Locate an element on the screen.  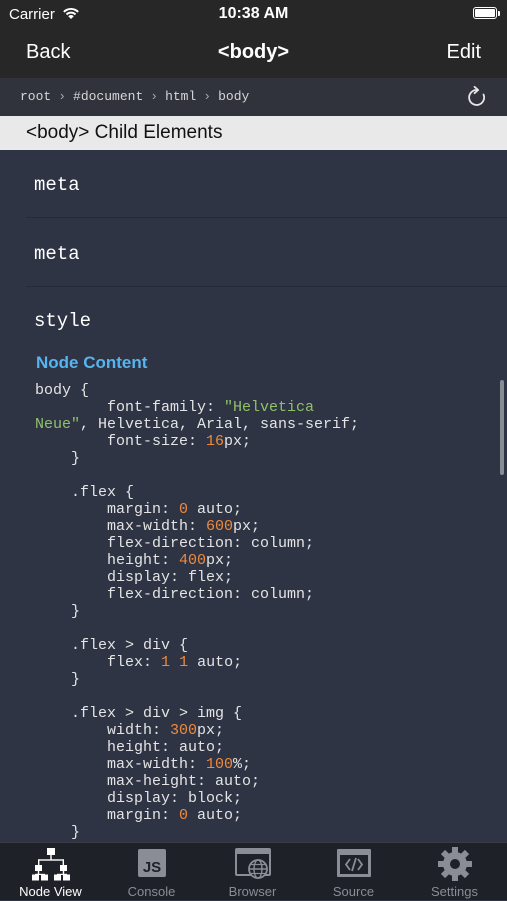
refresh-icon is located at coordinates (477, 97).